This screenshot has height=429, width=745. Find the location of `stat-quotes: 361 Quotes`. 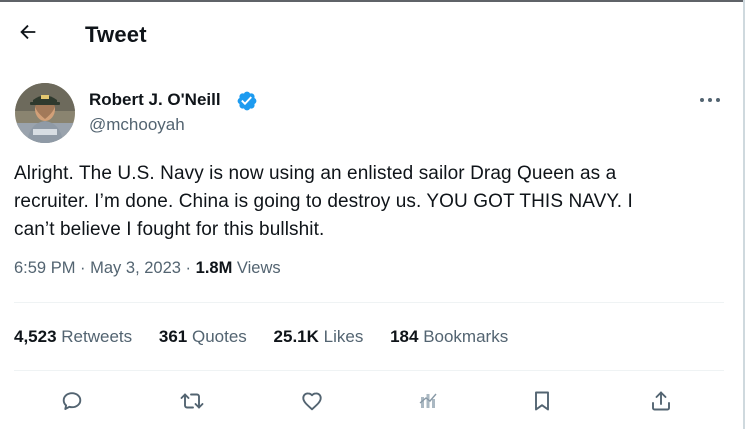

stat-quotes: 361 Quotes is located at coordinates (203, 337).